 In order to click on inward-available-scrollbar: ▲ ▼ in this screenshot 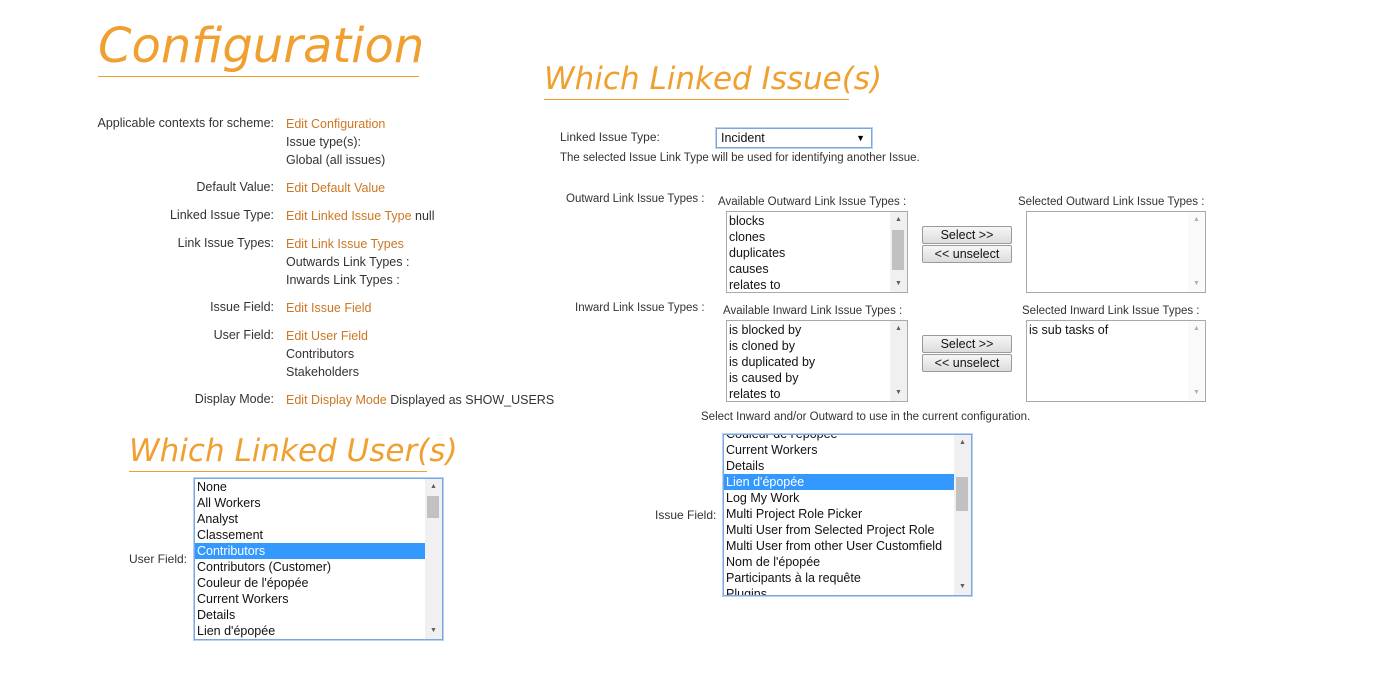, I will do `click(898, 361)`.